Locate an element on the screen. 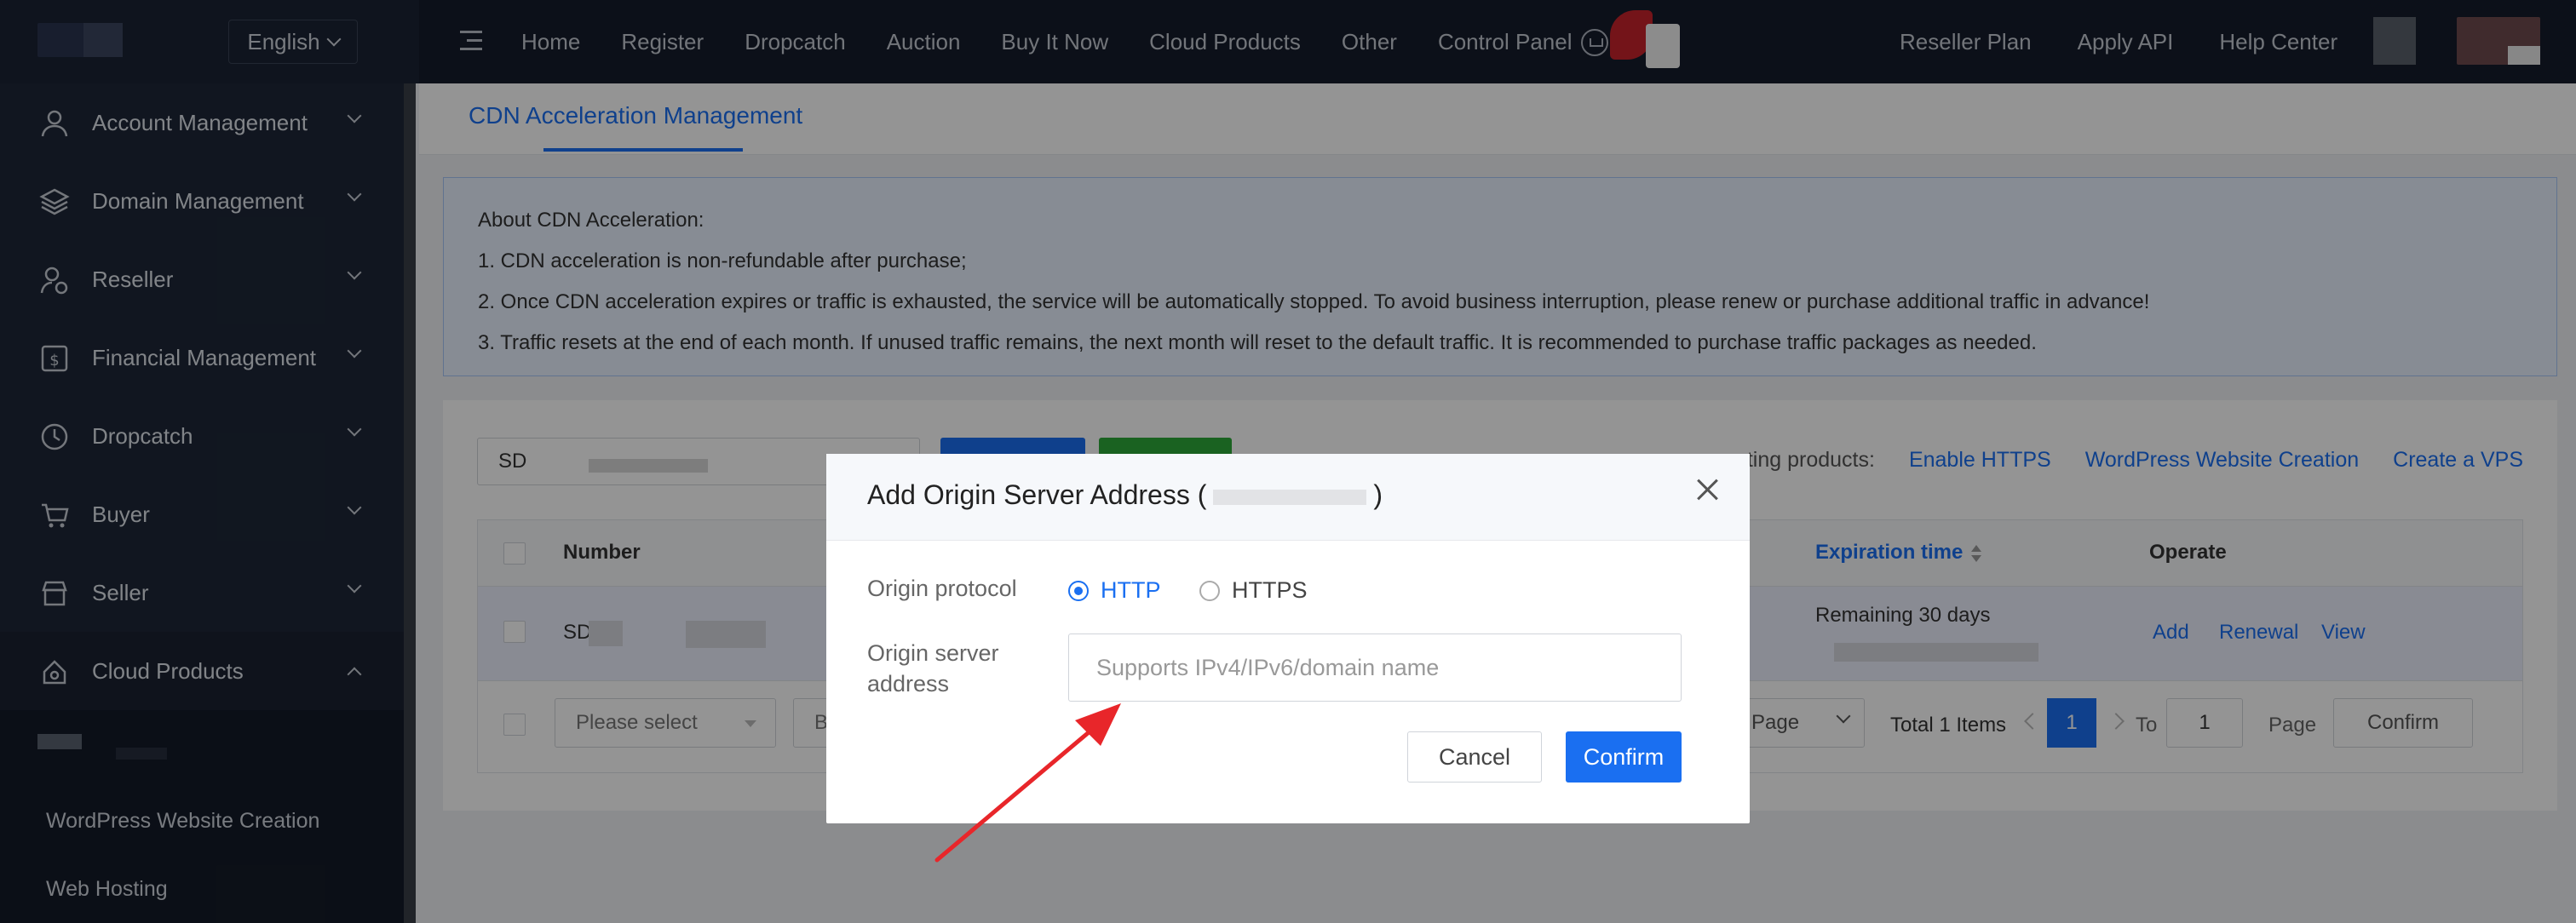  origin-protocol-label: Origin protocol is located at coordinates (942, 588).